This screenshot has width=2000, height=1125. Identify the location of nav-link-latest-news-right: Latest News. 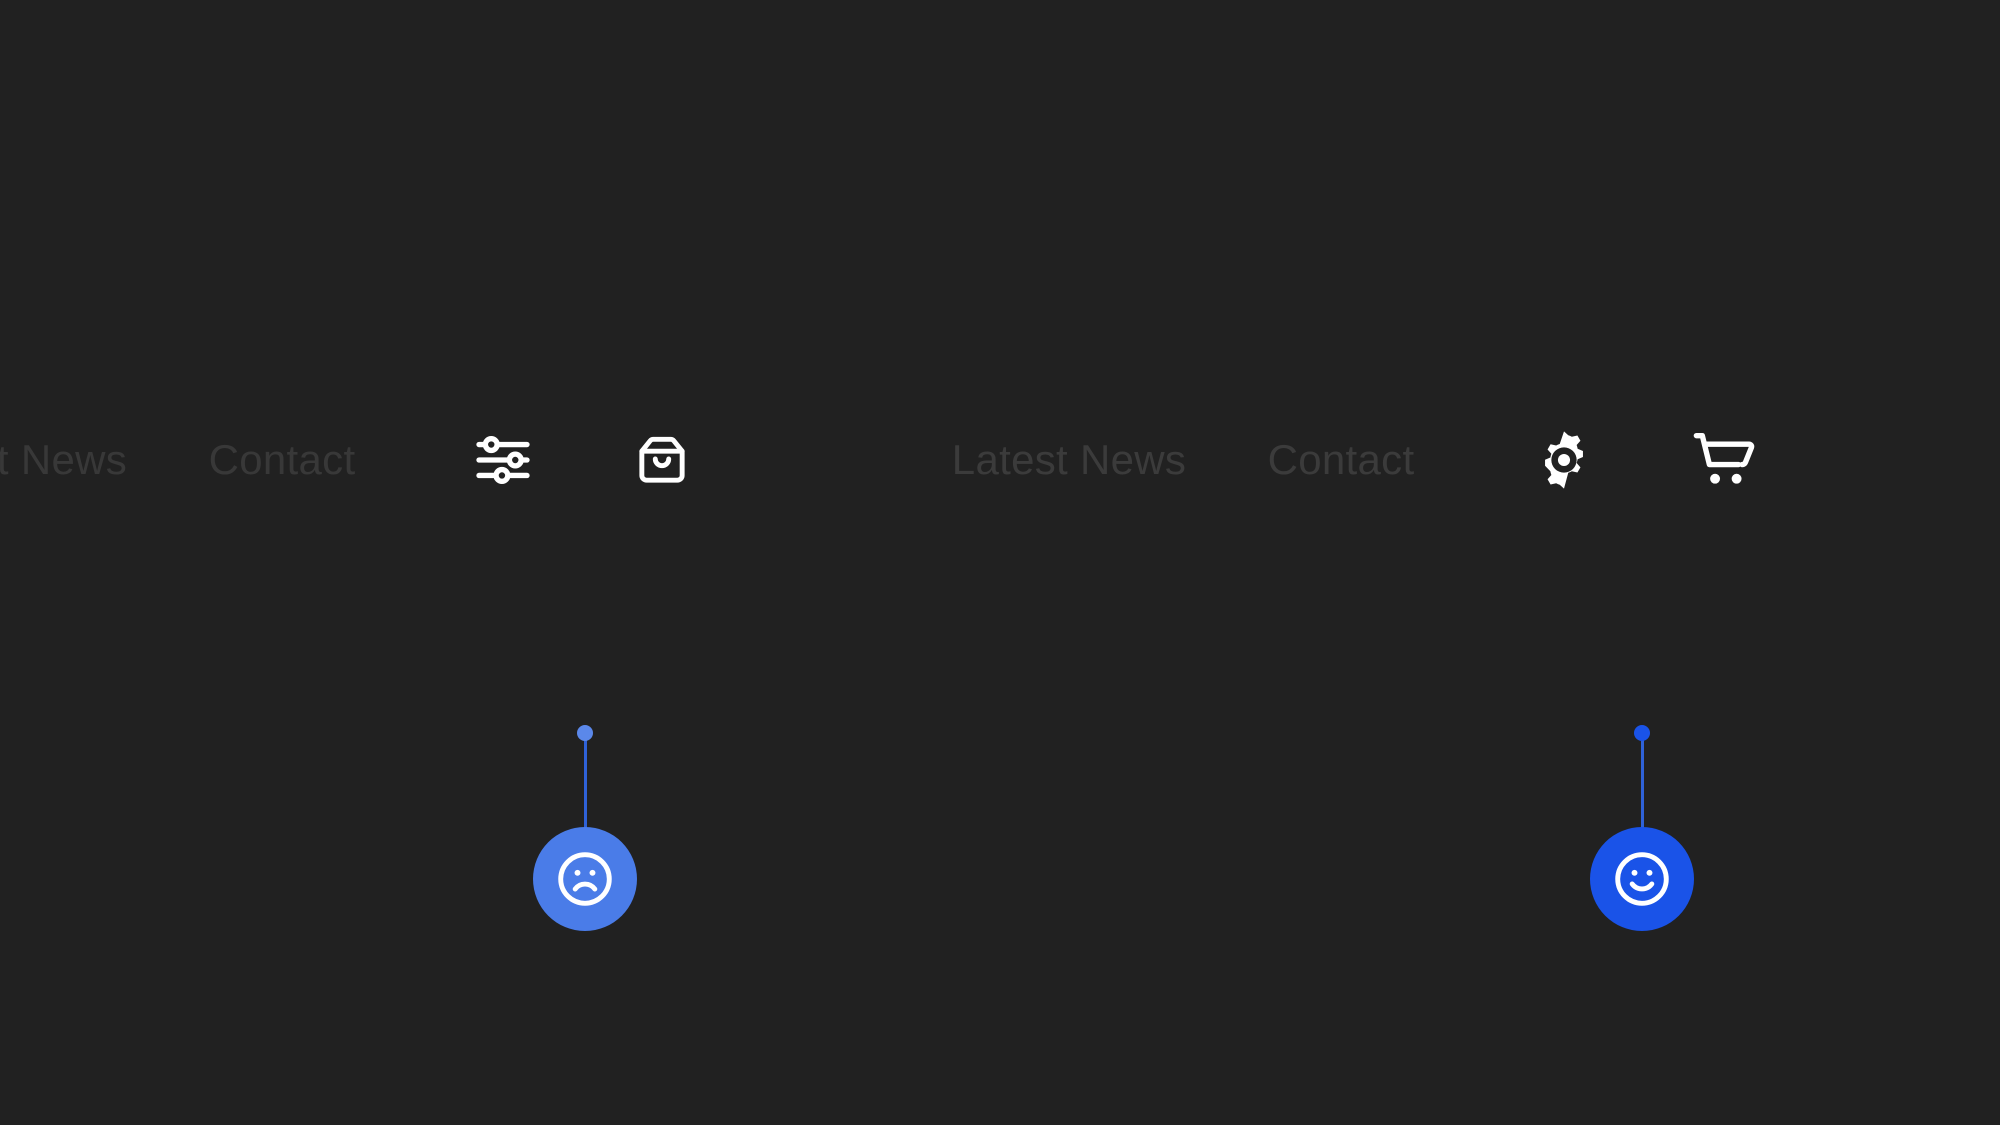
(1069, 460).